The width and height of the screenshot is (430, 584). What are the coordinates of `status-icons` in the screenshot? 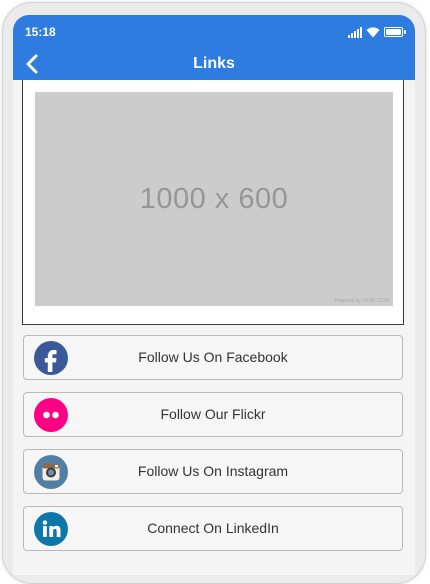 It's located at (377, 31).